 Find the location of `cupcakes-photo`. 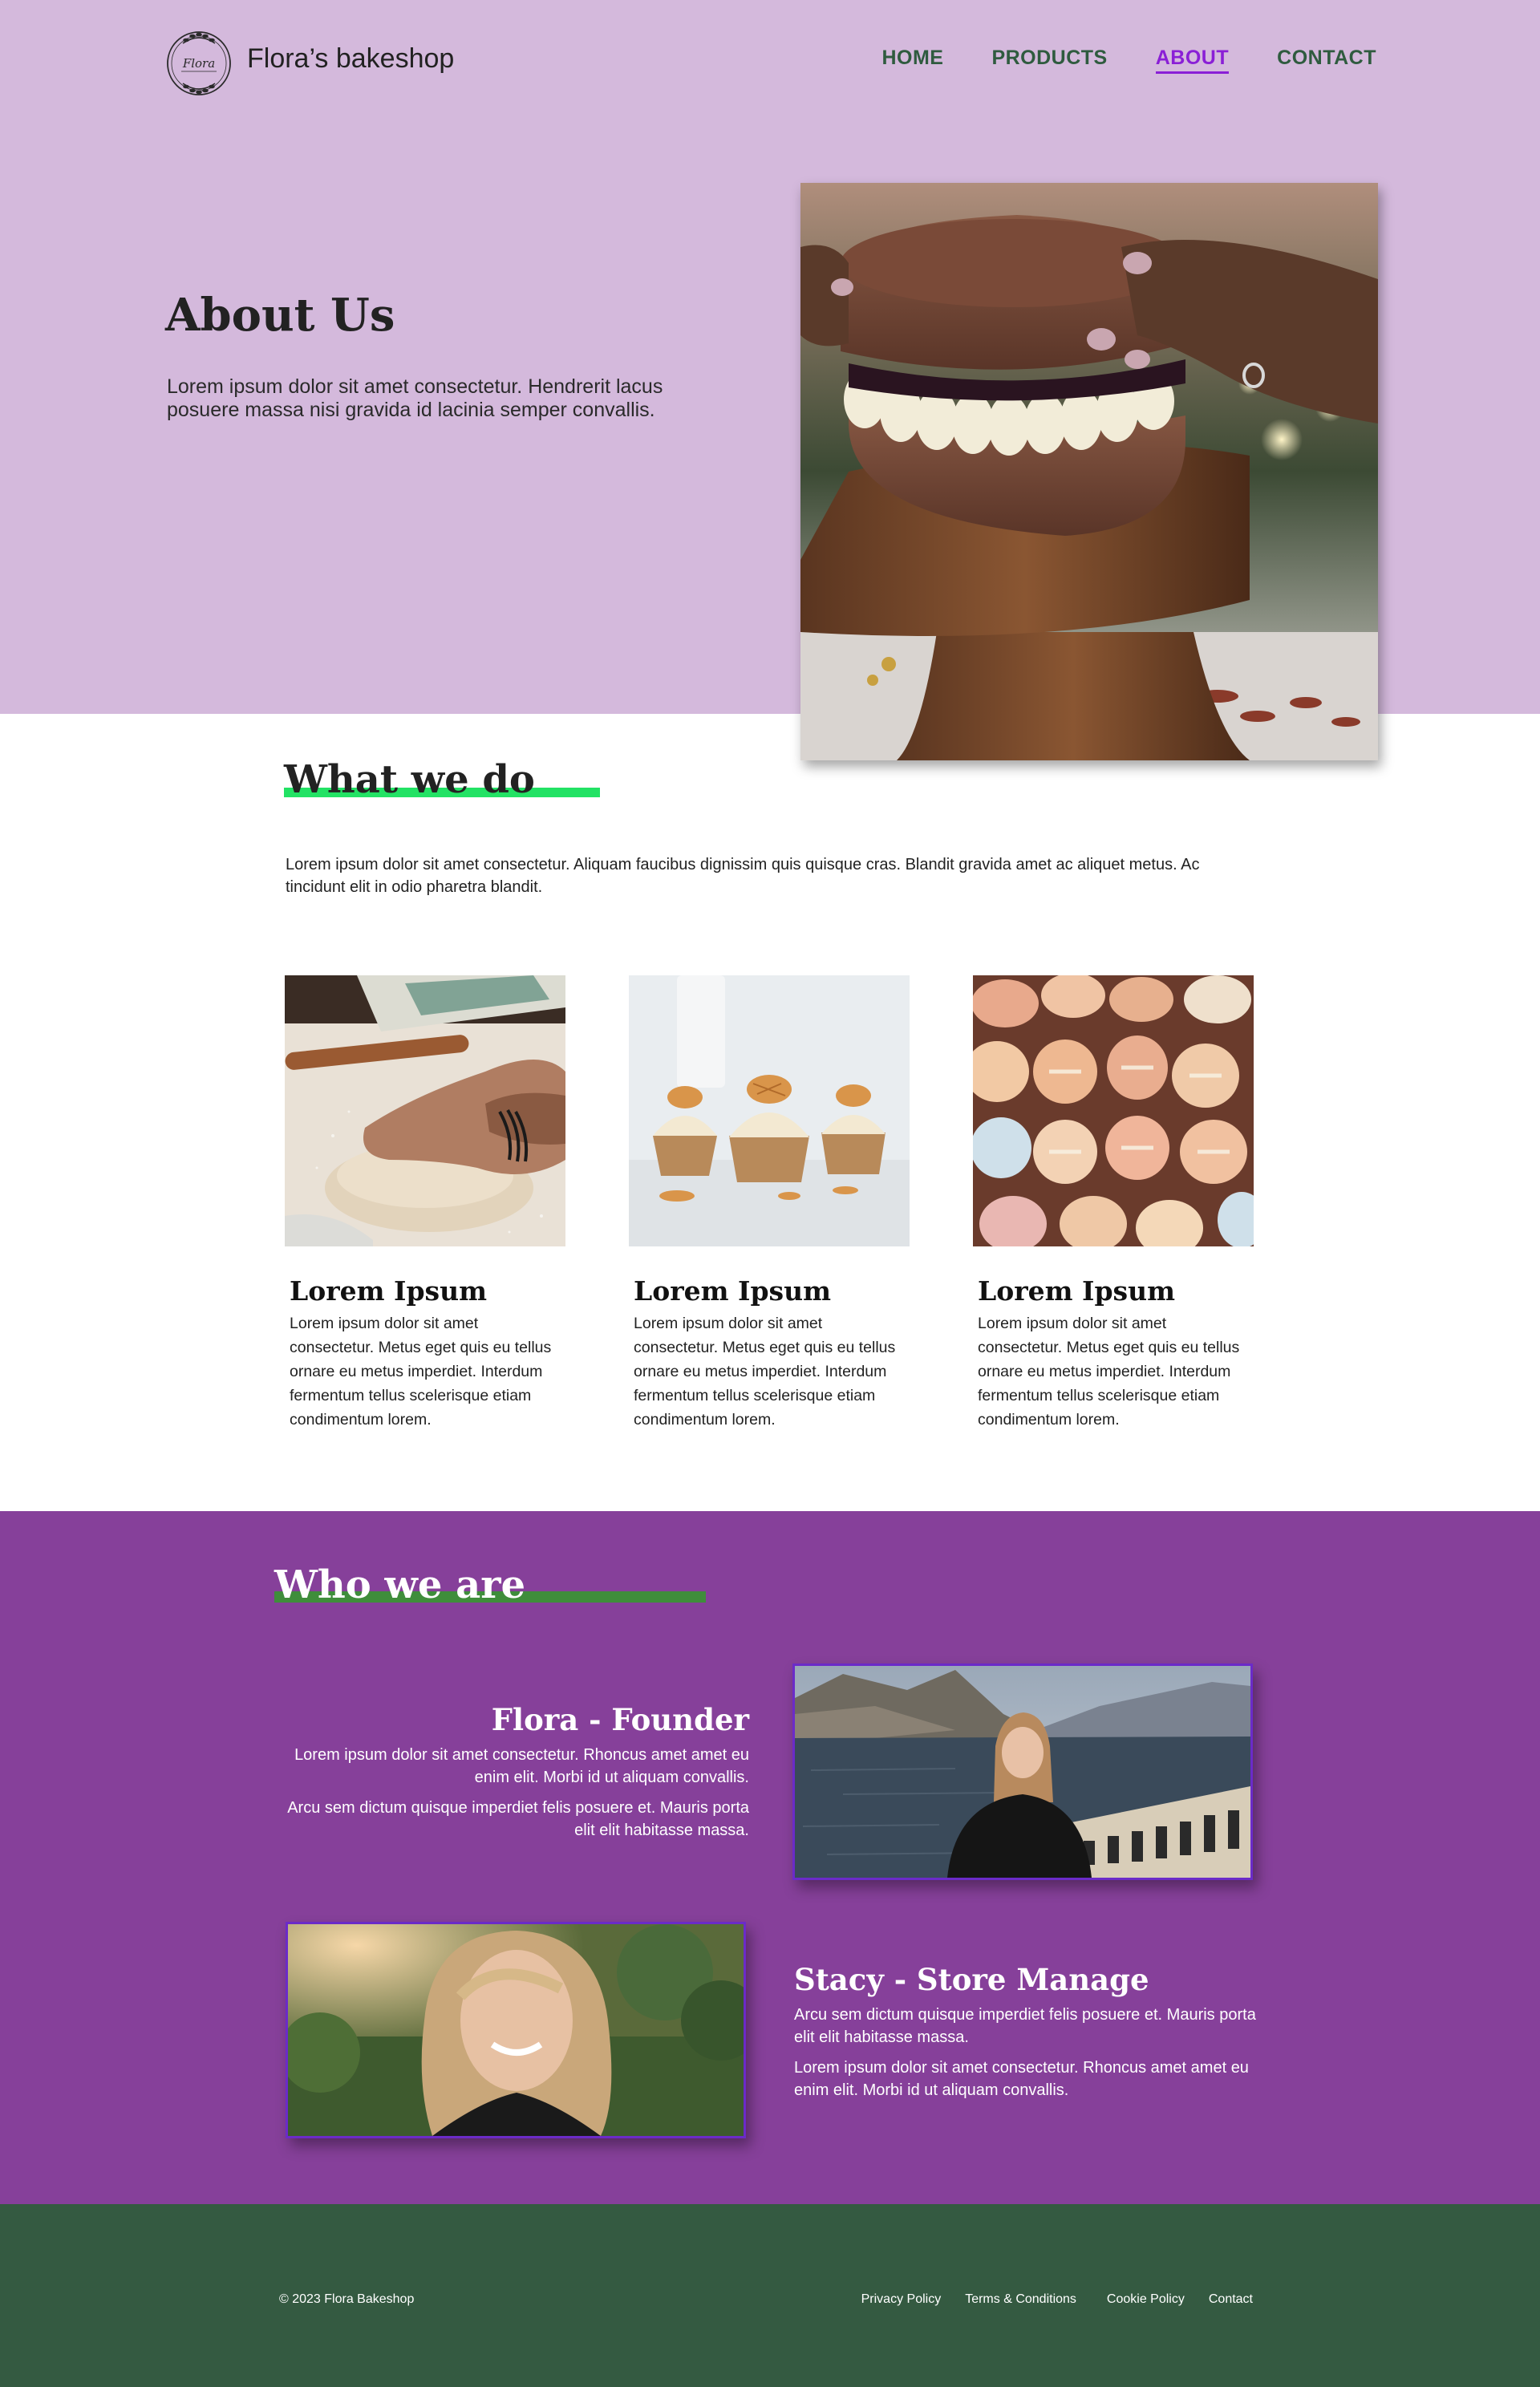

cupcakes-photo is located at coordinates (769, 1110).